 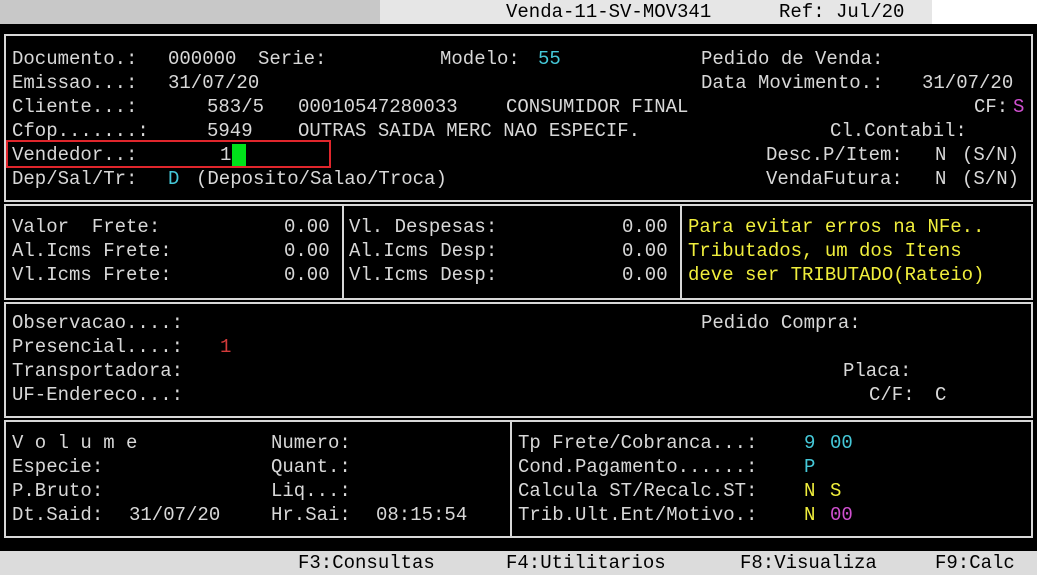 I want to click on cond-pagamento-field: P, so click(x=809, y=467).